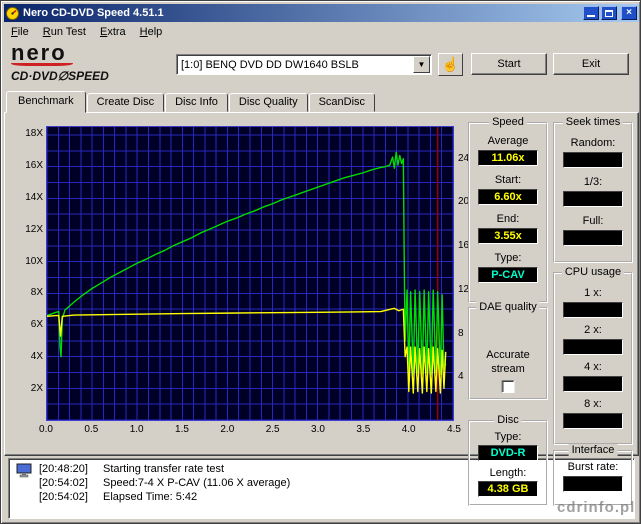  What do you see at coordinates (596, 507) in the screenshot?
I see `watermark: cdrinfo.pl` at bounding box center [596, 507].